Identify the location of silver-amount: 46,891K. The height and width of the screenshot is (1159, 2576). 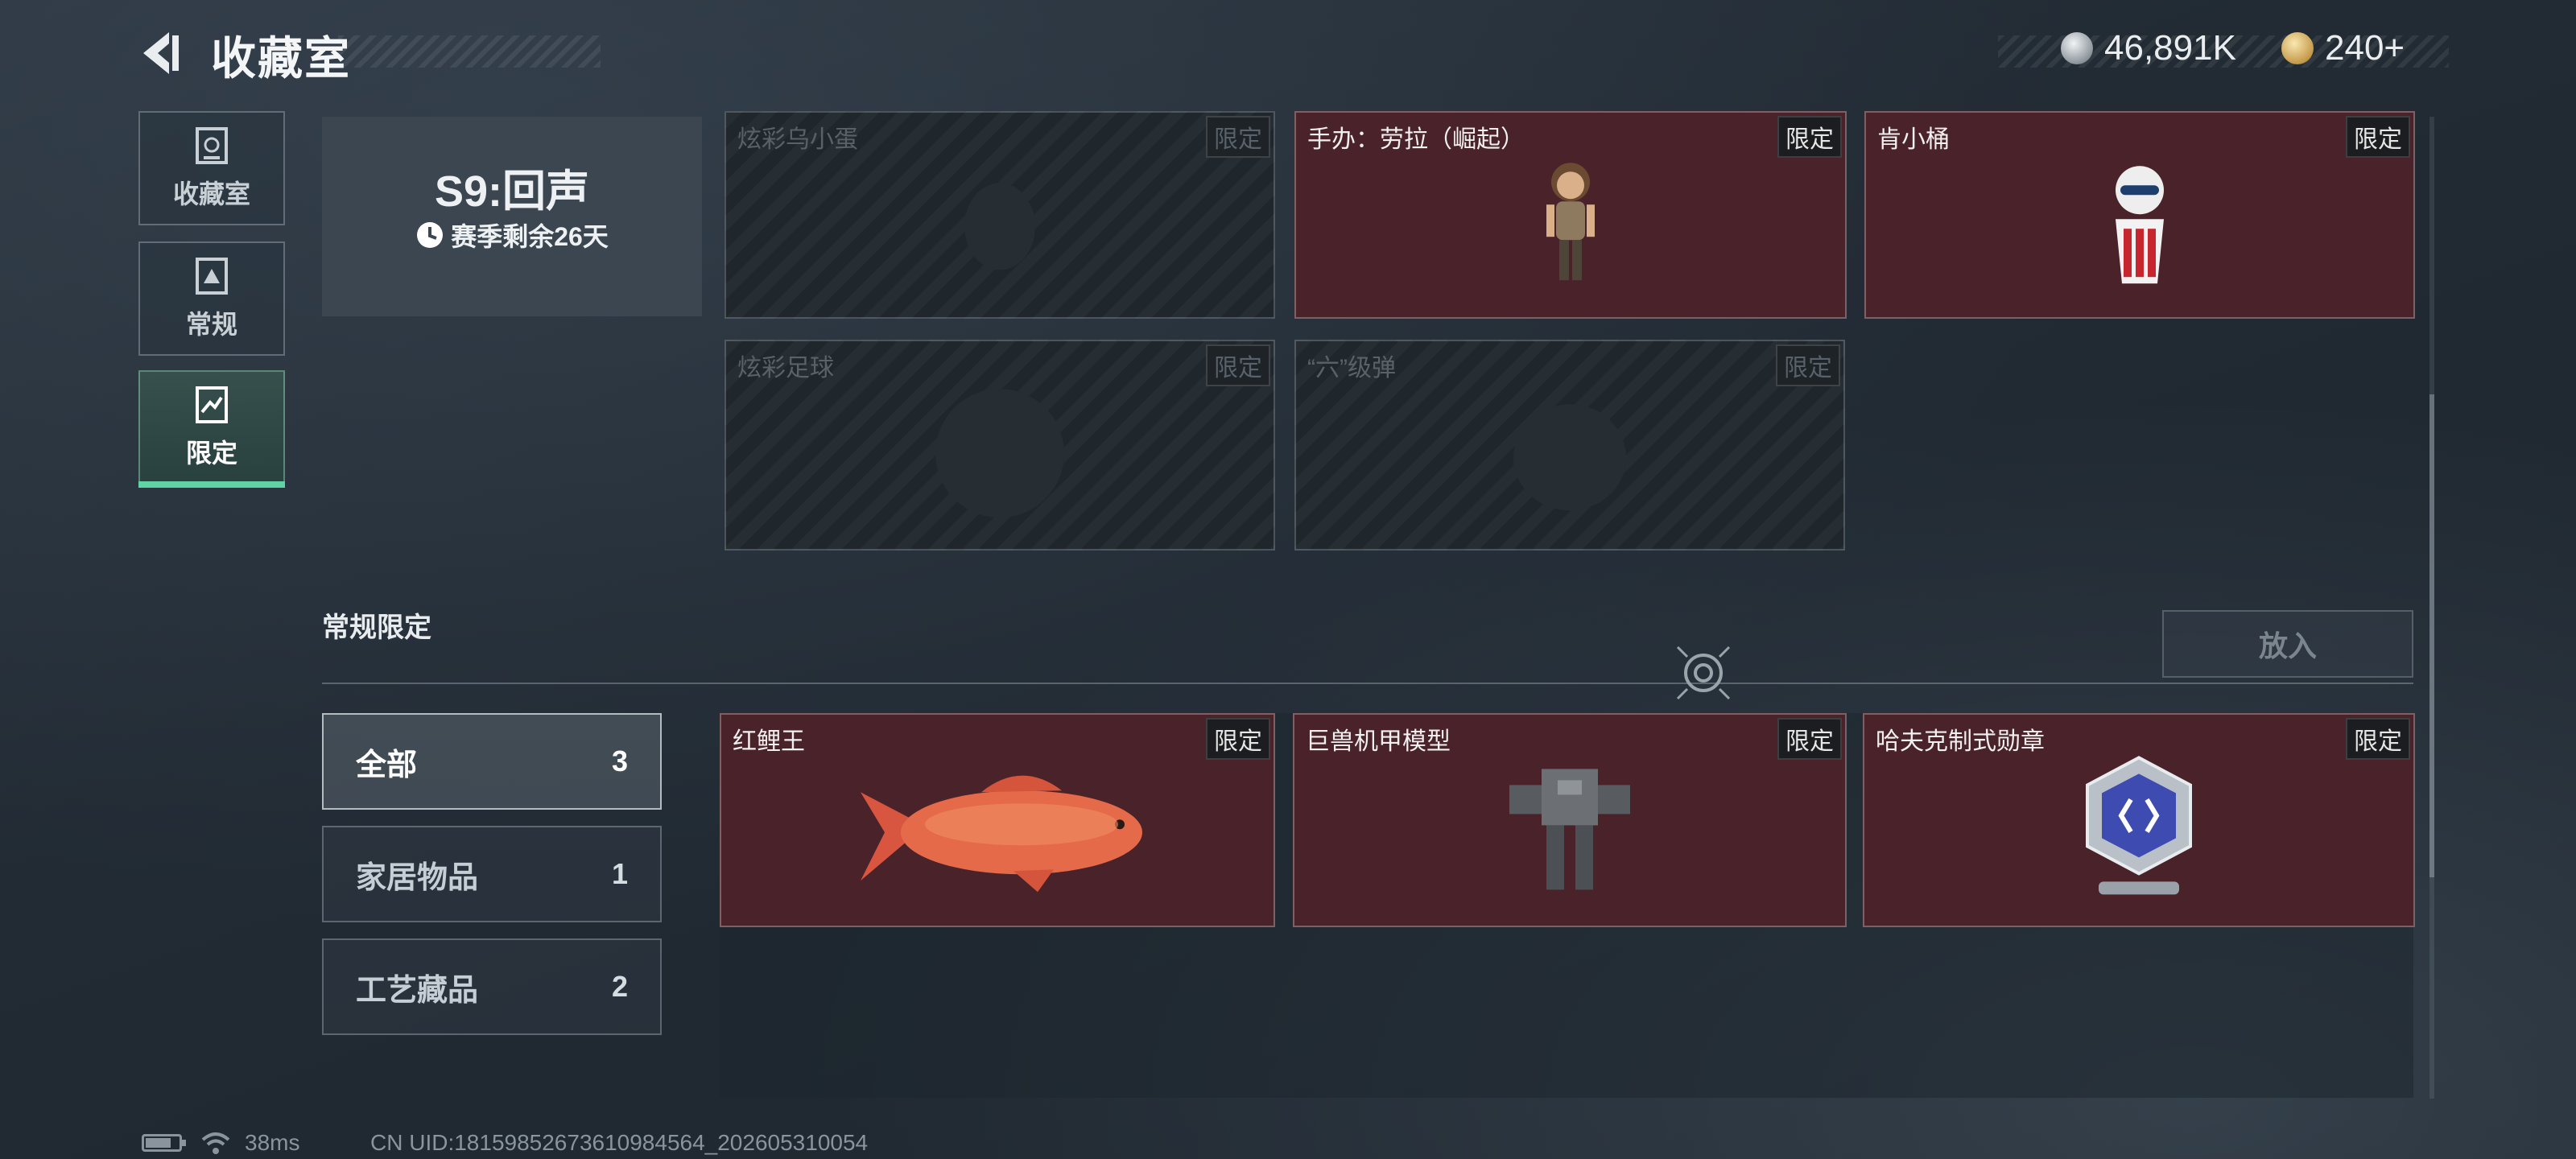
(2170, 48).